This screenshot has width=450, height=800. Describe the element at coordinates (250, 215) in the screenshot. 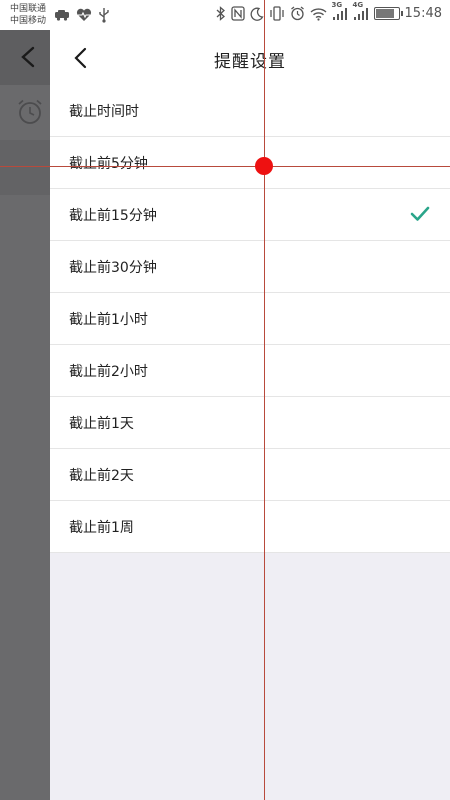

I see `option-15min: 截止前15分钟` at that location.